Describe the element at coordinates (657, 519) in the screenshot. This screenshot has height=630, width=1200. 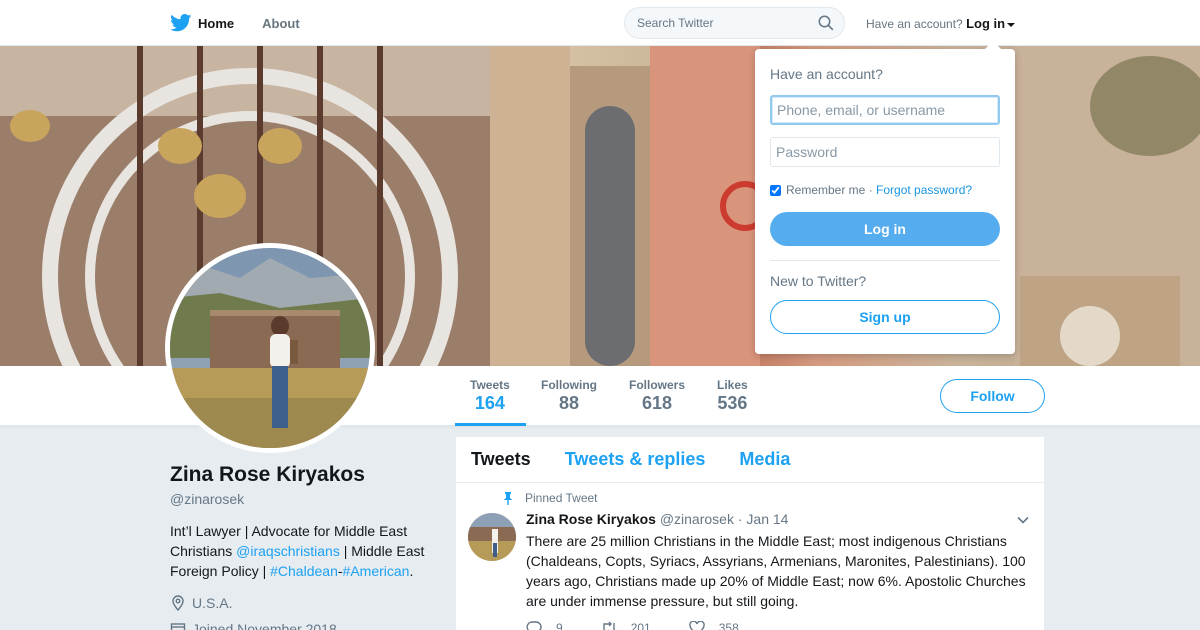
I see `tweet-header: Zina Rose Kiryakos @zinarosek · Jan 14` at that location.